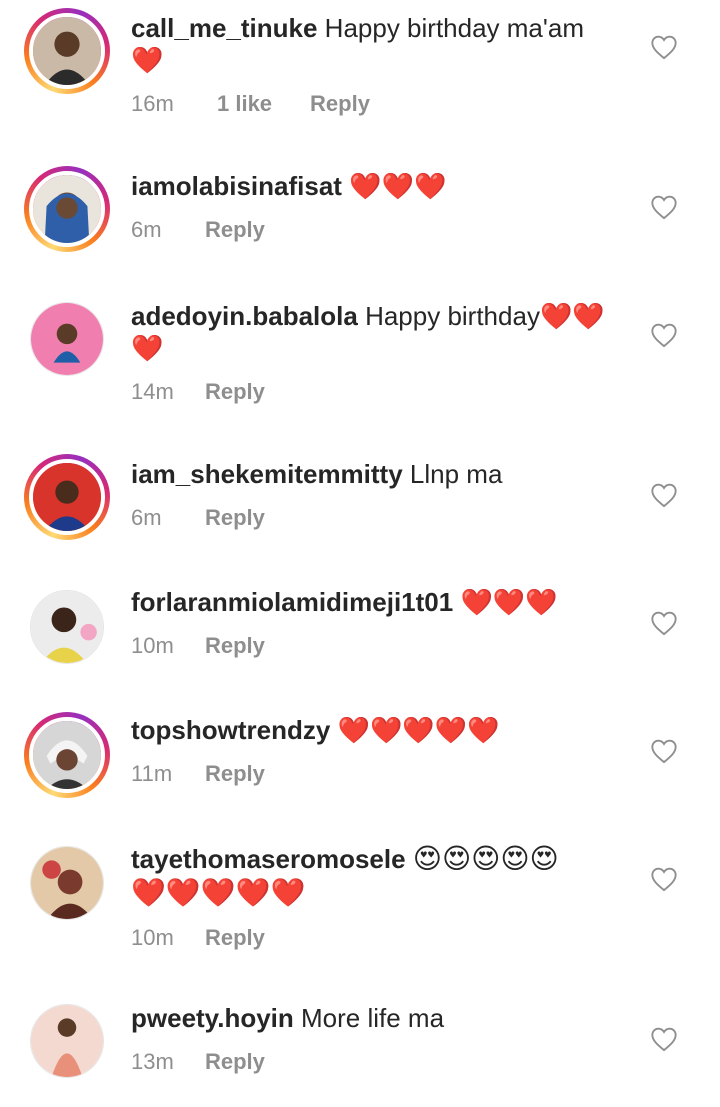  Describe the element at coordinates (485, 858) in the screenshot. I see `comment-text: 😍😍😍😍😍` at that location.